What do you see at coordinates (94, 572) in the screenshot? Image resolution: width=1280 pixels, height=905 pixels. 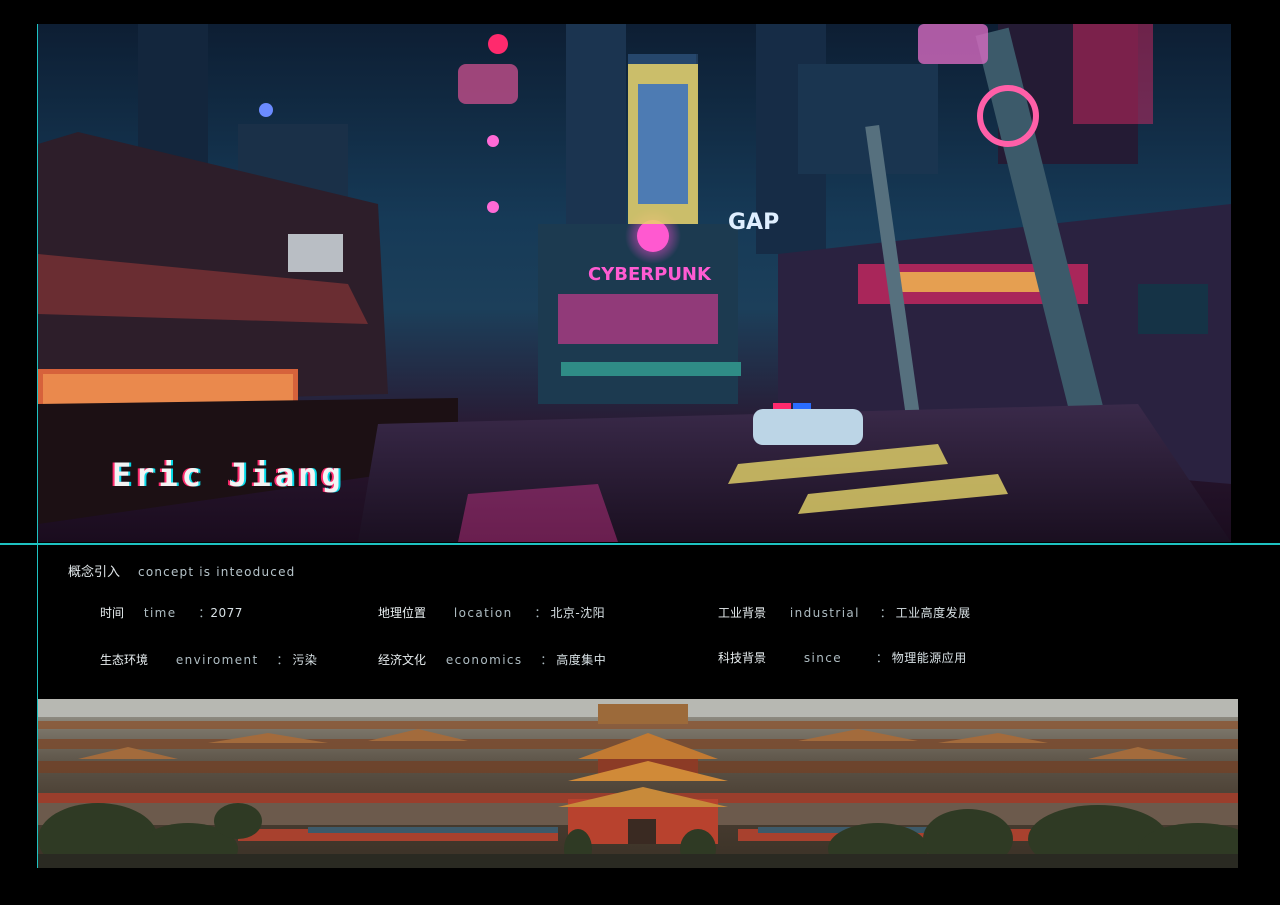 I see `section-title-cn: 概念引入` at bounding box center [94, 572].